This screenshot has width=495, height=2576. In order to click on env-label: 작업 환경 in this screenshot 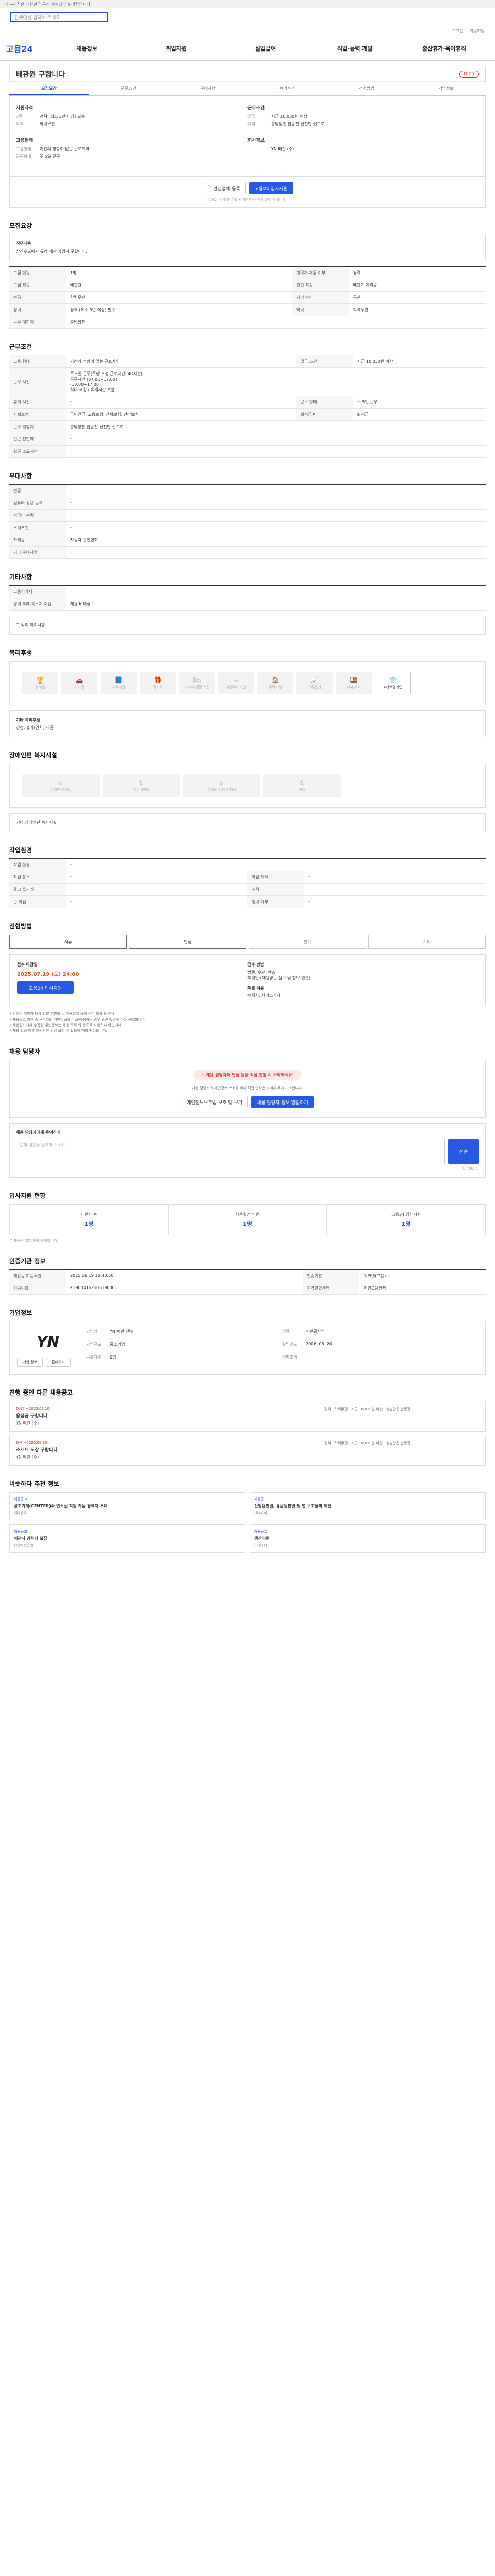, I will do `click(37, 864)`.